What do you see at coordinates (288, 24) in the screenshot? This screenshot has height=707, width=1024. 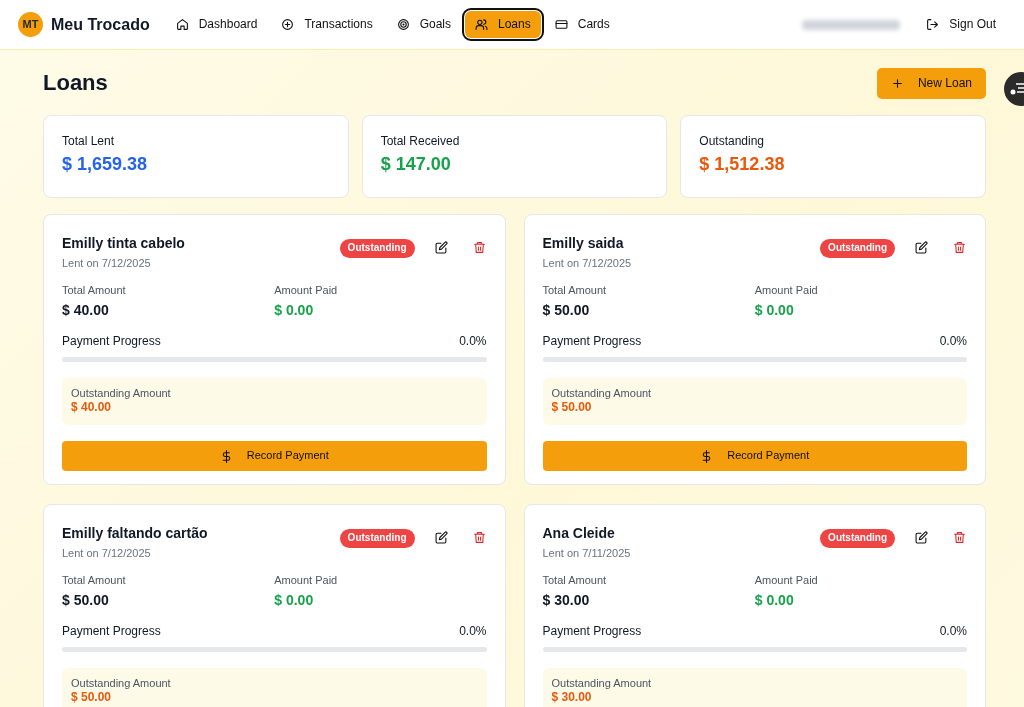 I see `plus-circle-icon` at bounding box center [288, 24].